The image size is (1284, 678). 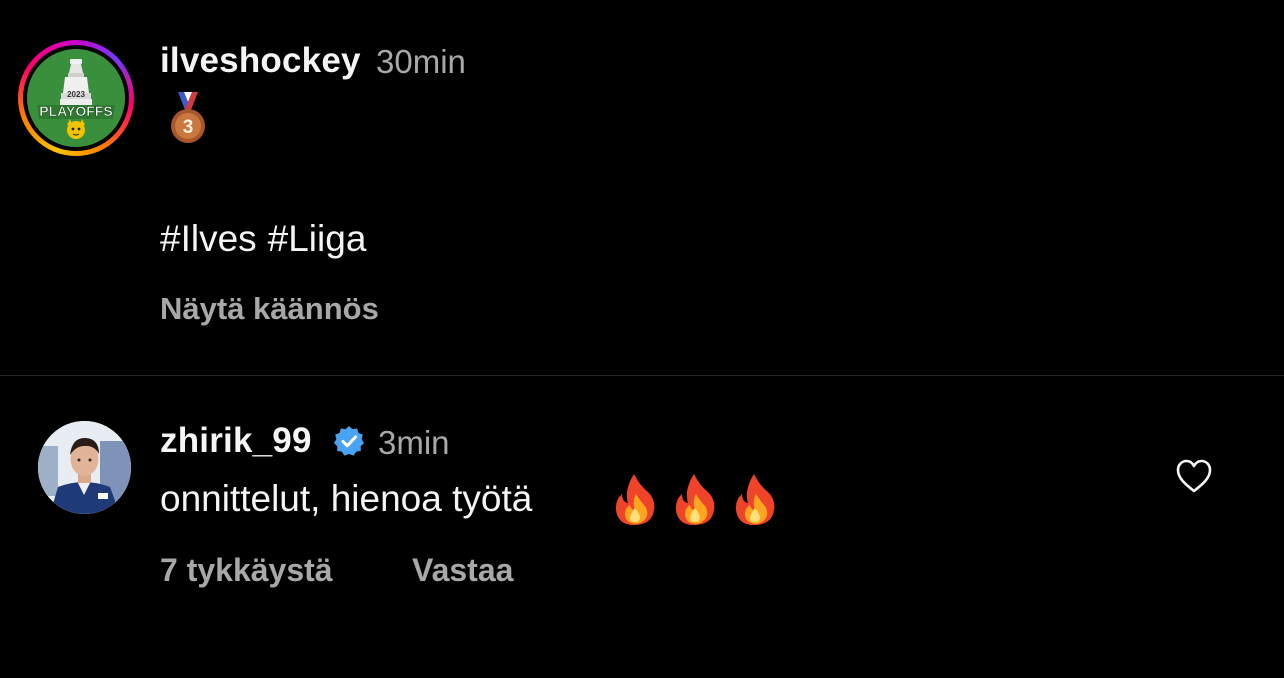 I want to click on person-photo-icon, so click(x=84, y=467).